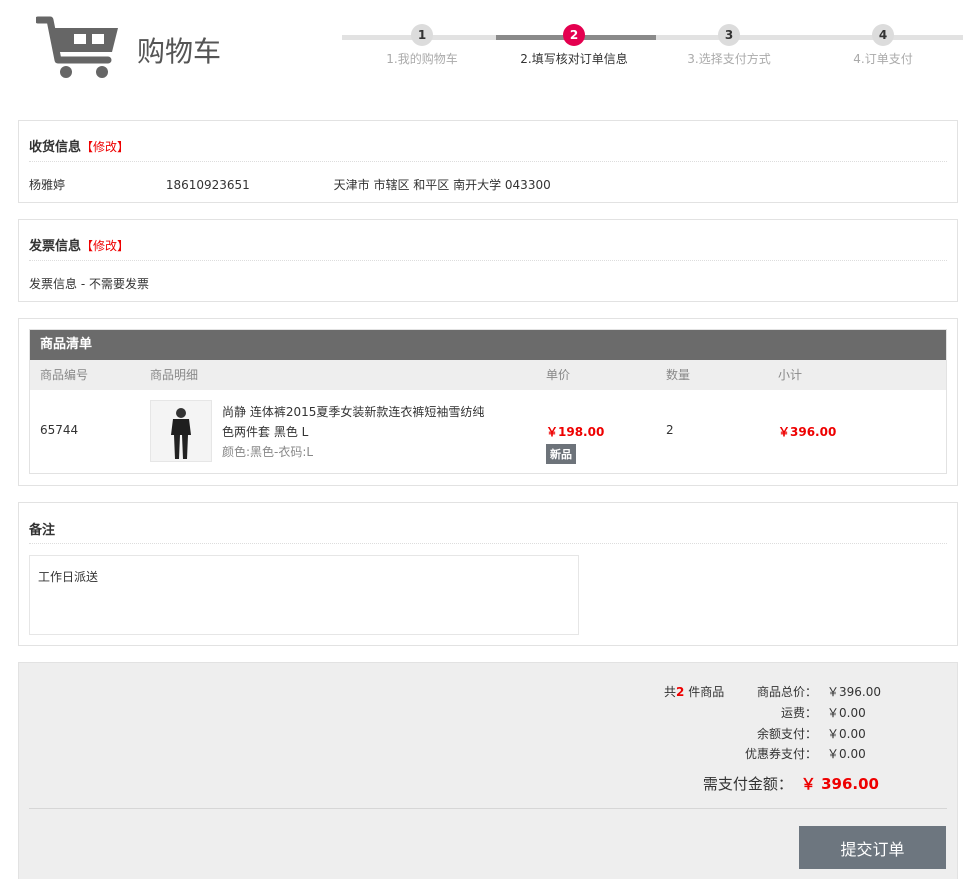  I want to click on col-detail: 商品明细, so click(174, 375).